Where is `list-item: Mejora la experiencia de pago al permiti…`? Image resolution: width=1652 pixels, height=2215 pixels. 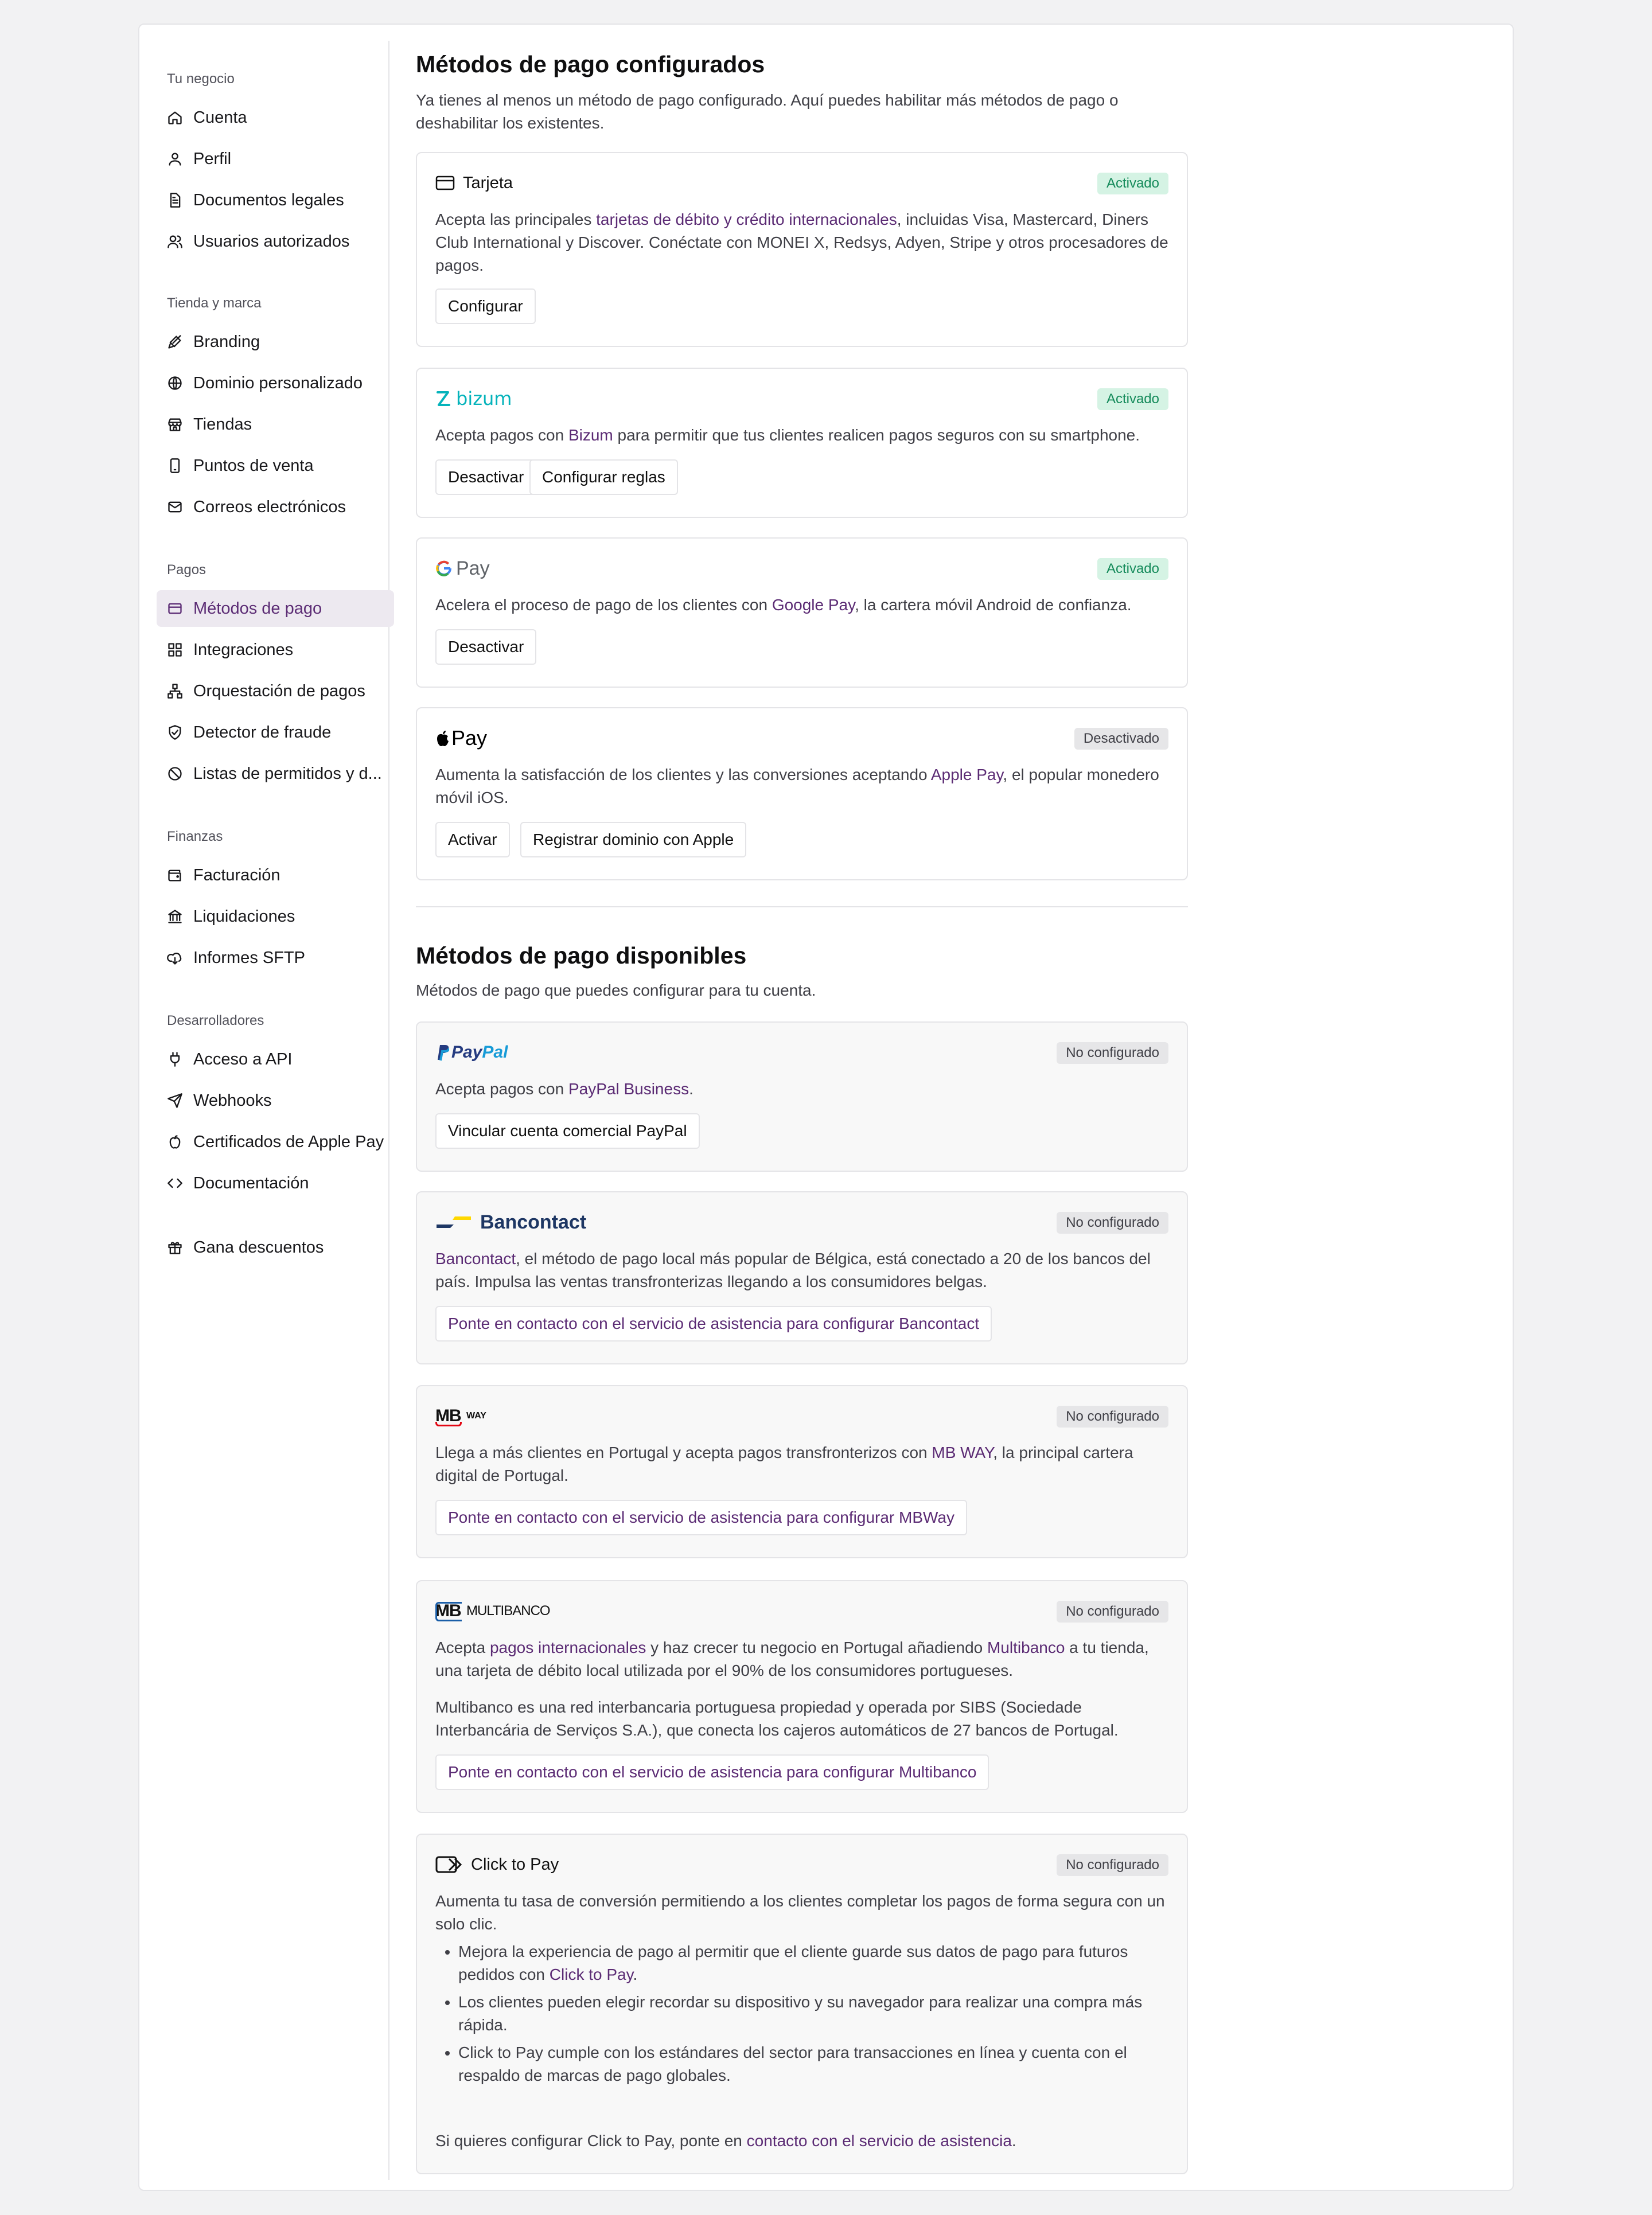
list-item: Mejora la experiencia de pago al permiti… is located at coordinates (813, 1963).